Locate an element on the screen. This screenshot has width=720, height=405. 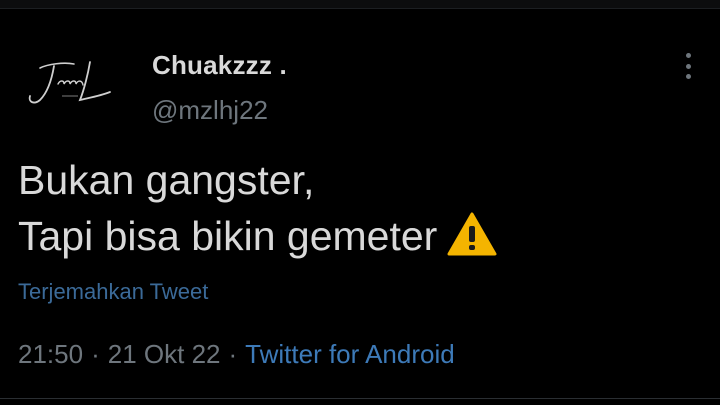
avatar is located at coordinates (70, 83).